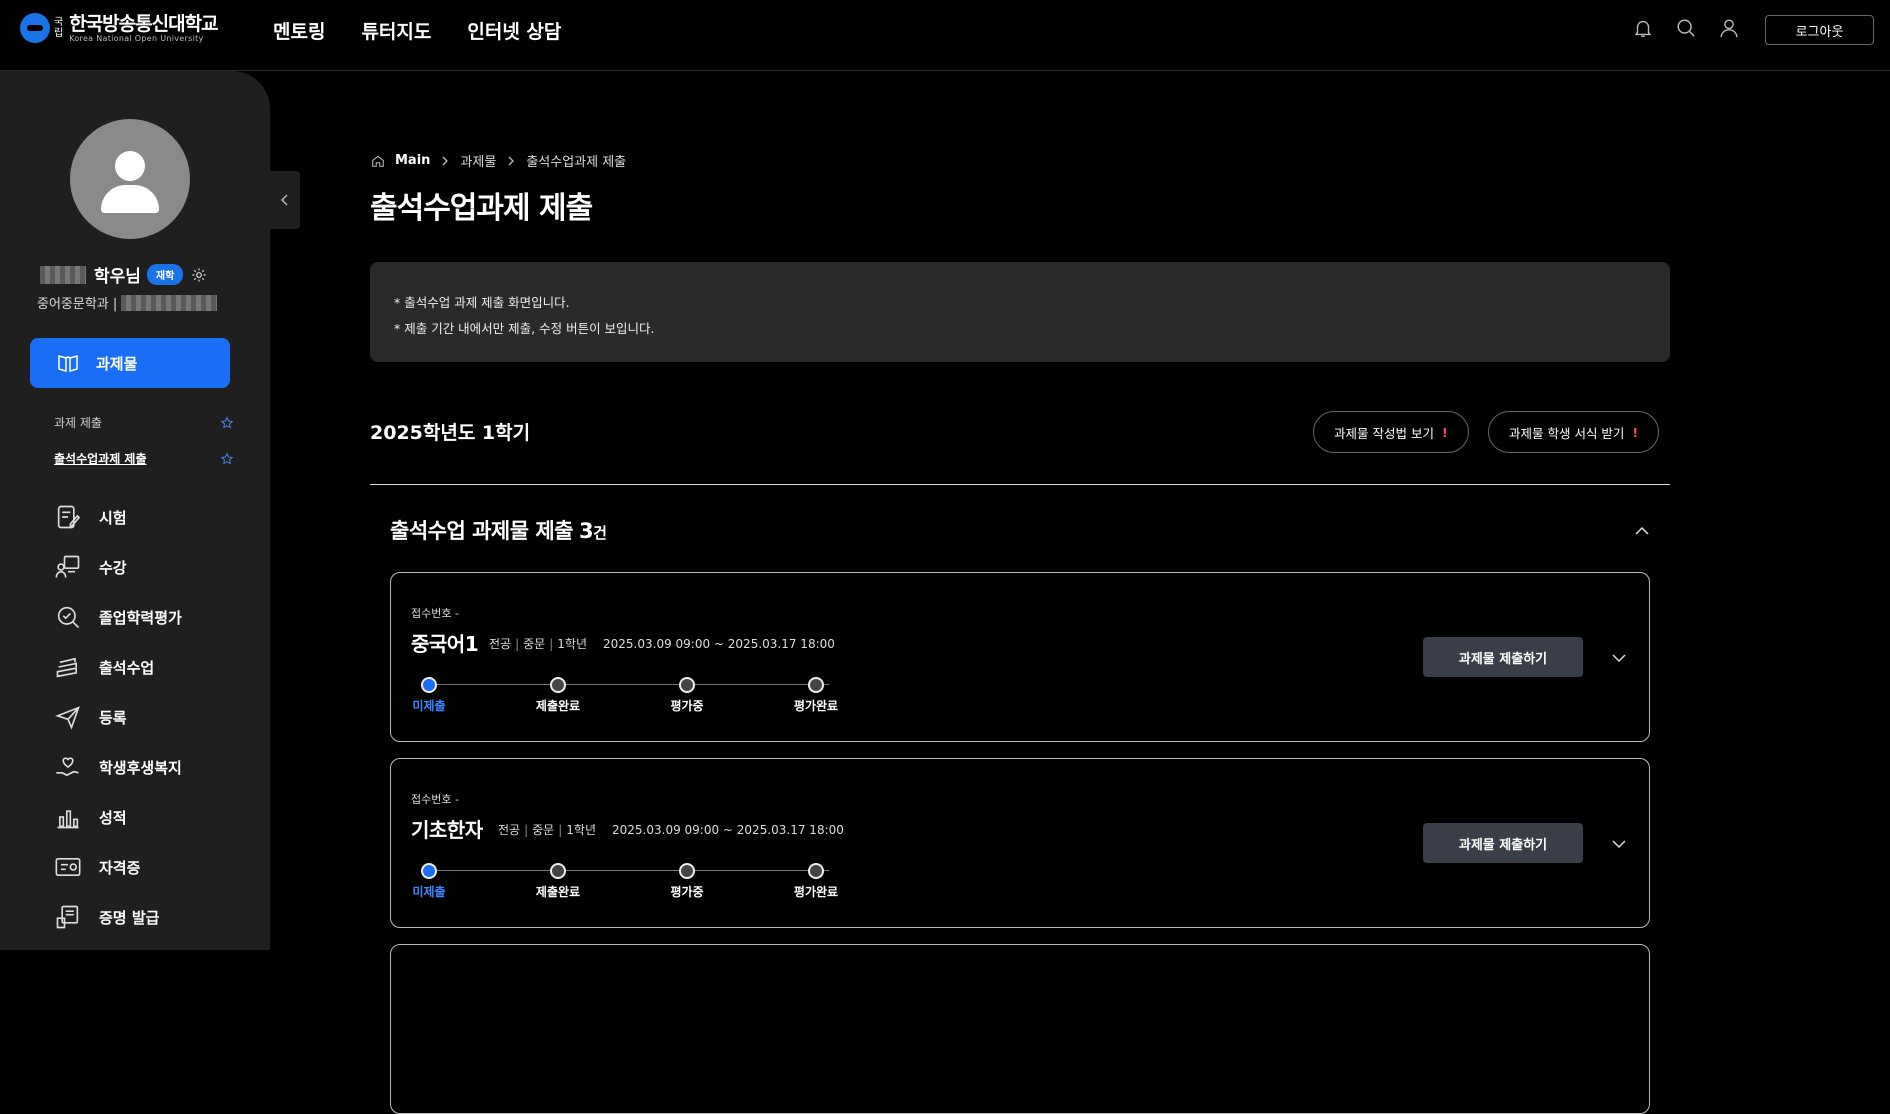 The width and height of the screenshot is (1890, 1114). What do you see at coordinates (816, 892) in the screenshot?
I see `step-label: 평가완료` at bounding box center [816, 892].